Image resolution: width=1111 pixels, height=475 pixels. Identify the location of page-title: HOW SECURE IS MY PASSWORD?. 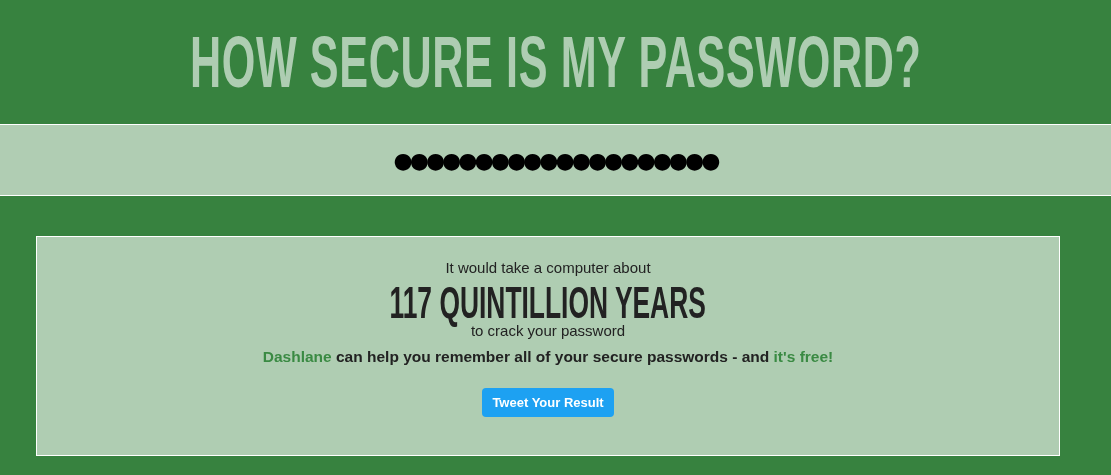
(555, 62).